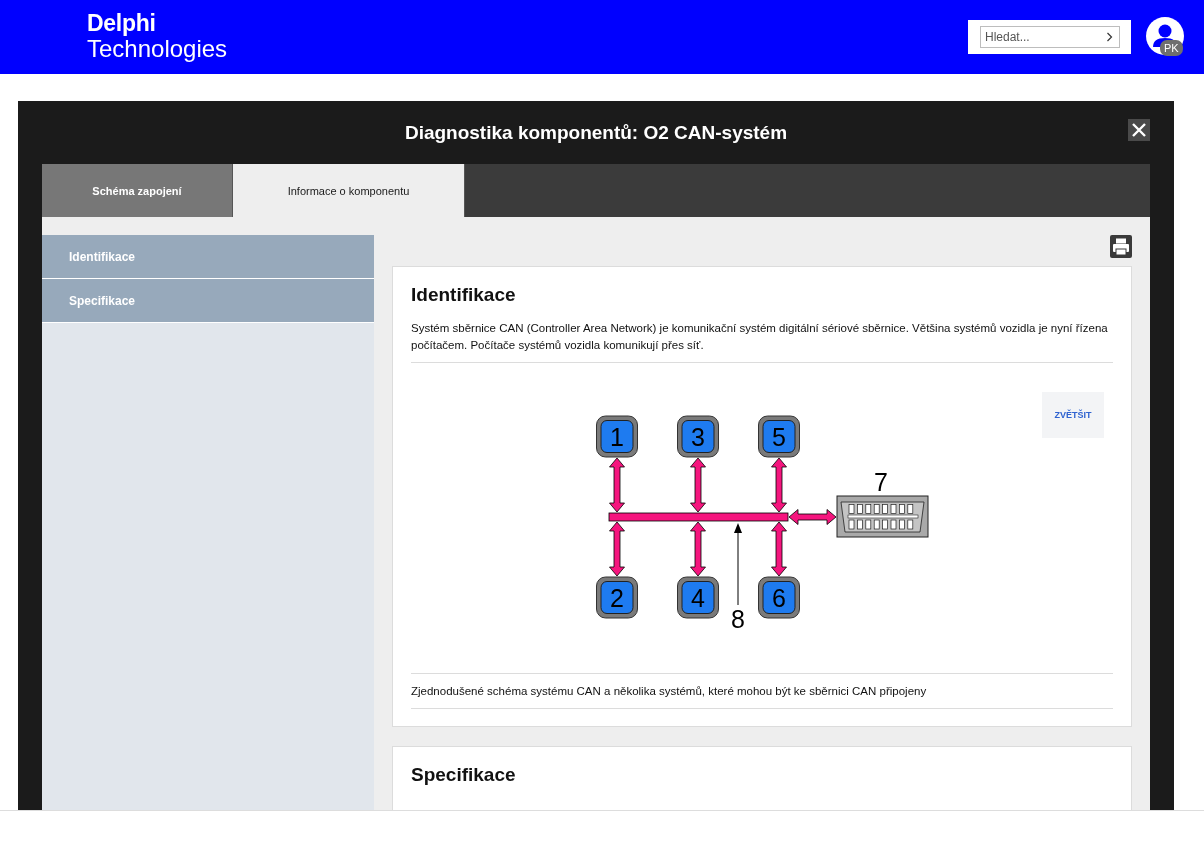 The image size is (1204, 847). I want to click on section-heading: Identifikace, so click(464, 295).